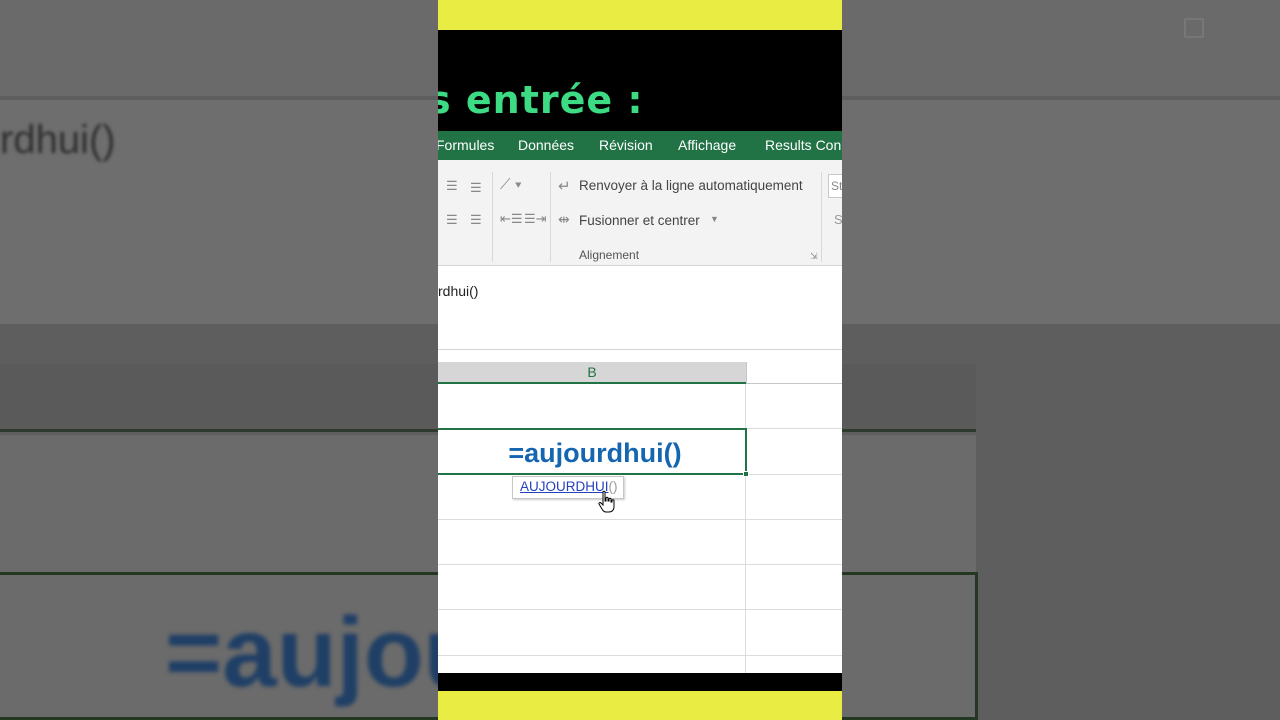 The width and height of the screenshot is (1280, 720). I want to click on orientation-icon: ⟋ ▾, so click(511, 184).